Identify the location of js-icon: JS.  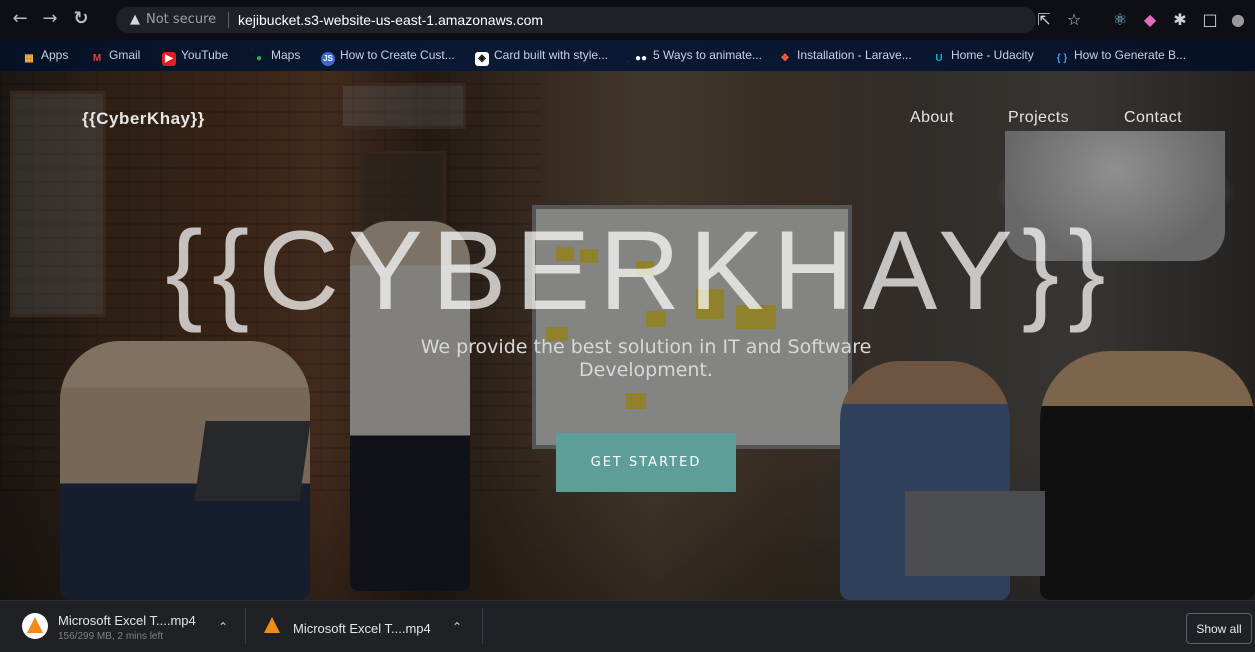
(328, 59).